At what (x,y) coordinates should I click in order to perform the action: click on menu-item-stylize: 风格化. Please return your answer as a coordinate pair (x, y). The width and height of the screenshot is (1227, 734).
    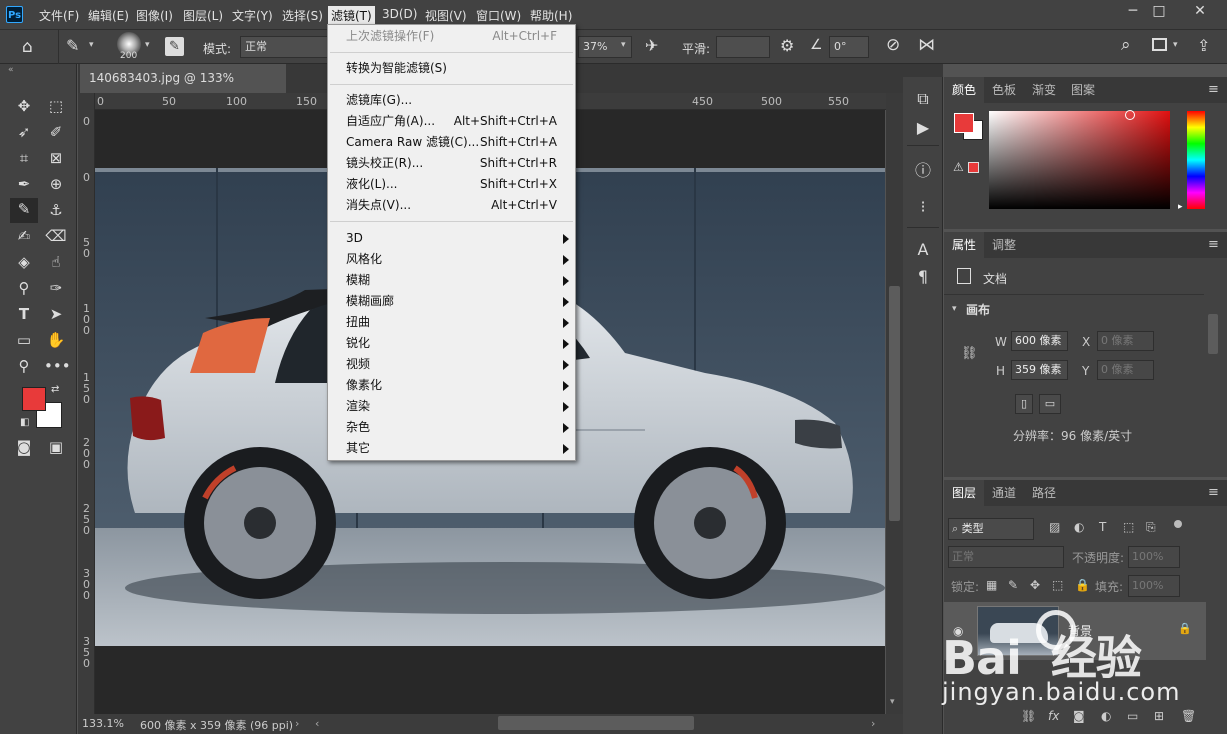
    Looking at the image, I should click on (451, 259).